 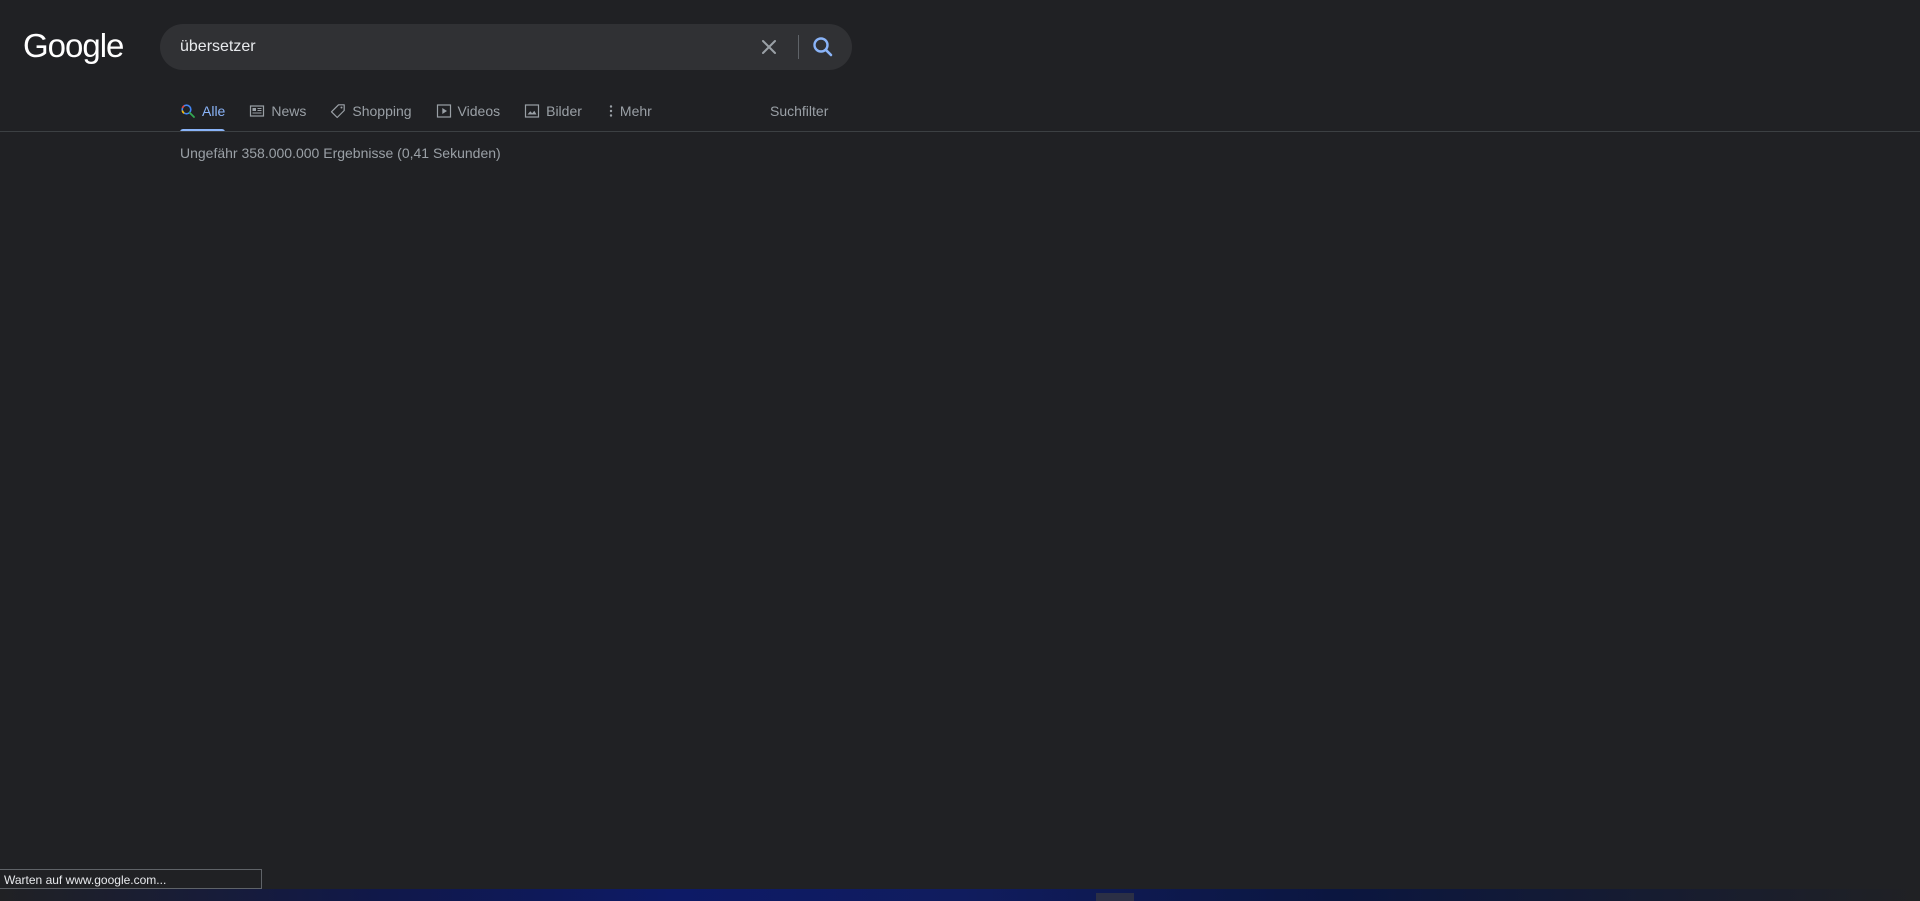 I want to click on taskbar-item, so click(x=1115, y=897).